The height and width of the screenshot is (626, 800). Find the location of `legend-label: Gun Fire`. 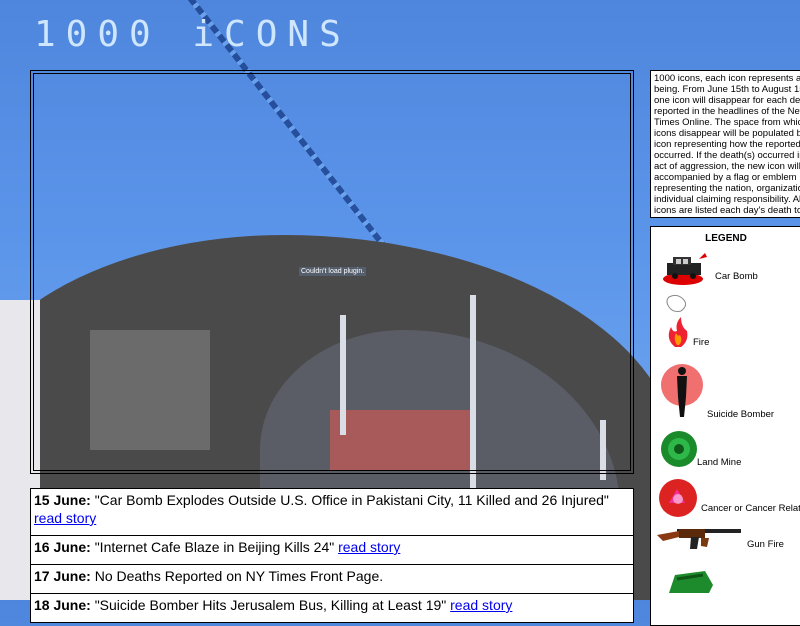

legend-label: Gun Fire is located at coordinates (765, 544).